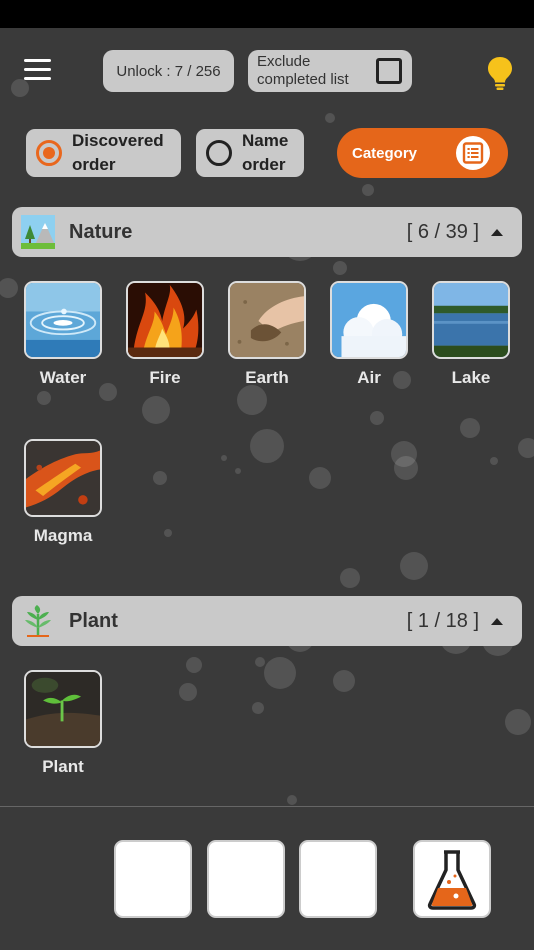 Image resolution: width=534 pixels, height=950 pixels. Describe the element at coordinates (267, 14) in the screenshot. I see `status-bar` at that location.